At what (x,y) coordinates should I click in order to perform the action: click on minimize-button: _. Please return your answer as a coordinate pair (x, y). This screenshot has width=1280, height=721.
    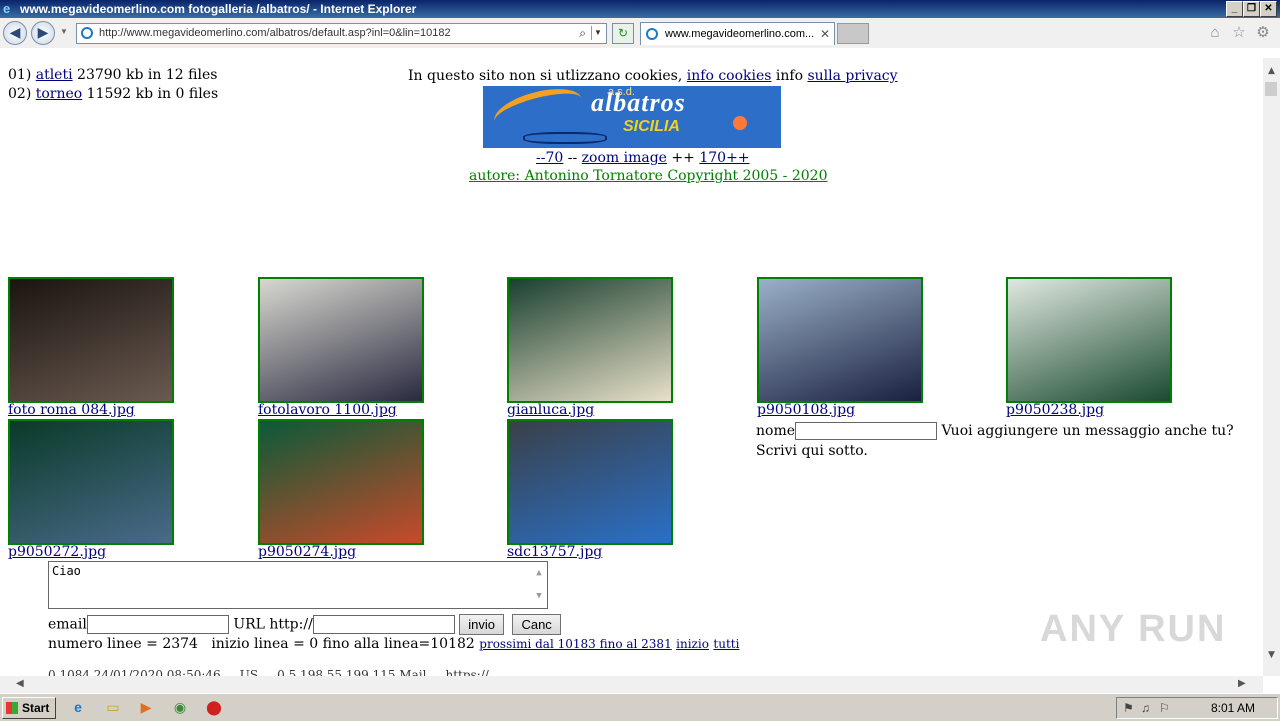
    Looking at the image, I should click on (1234, 9).